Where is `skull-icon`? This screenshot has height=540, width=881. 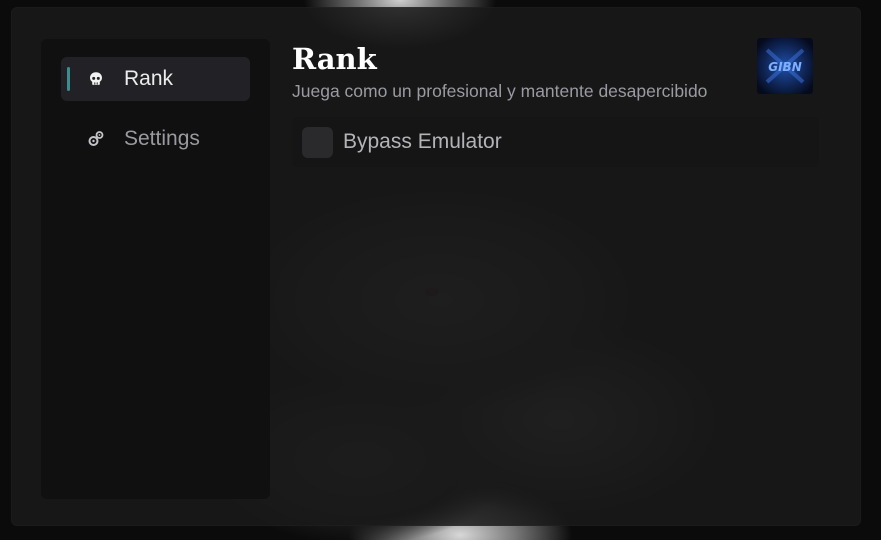 skull-icon is located at coordinates (96, 79).